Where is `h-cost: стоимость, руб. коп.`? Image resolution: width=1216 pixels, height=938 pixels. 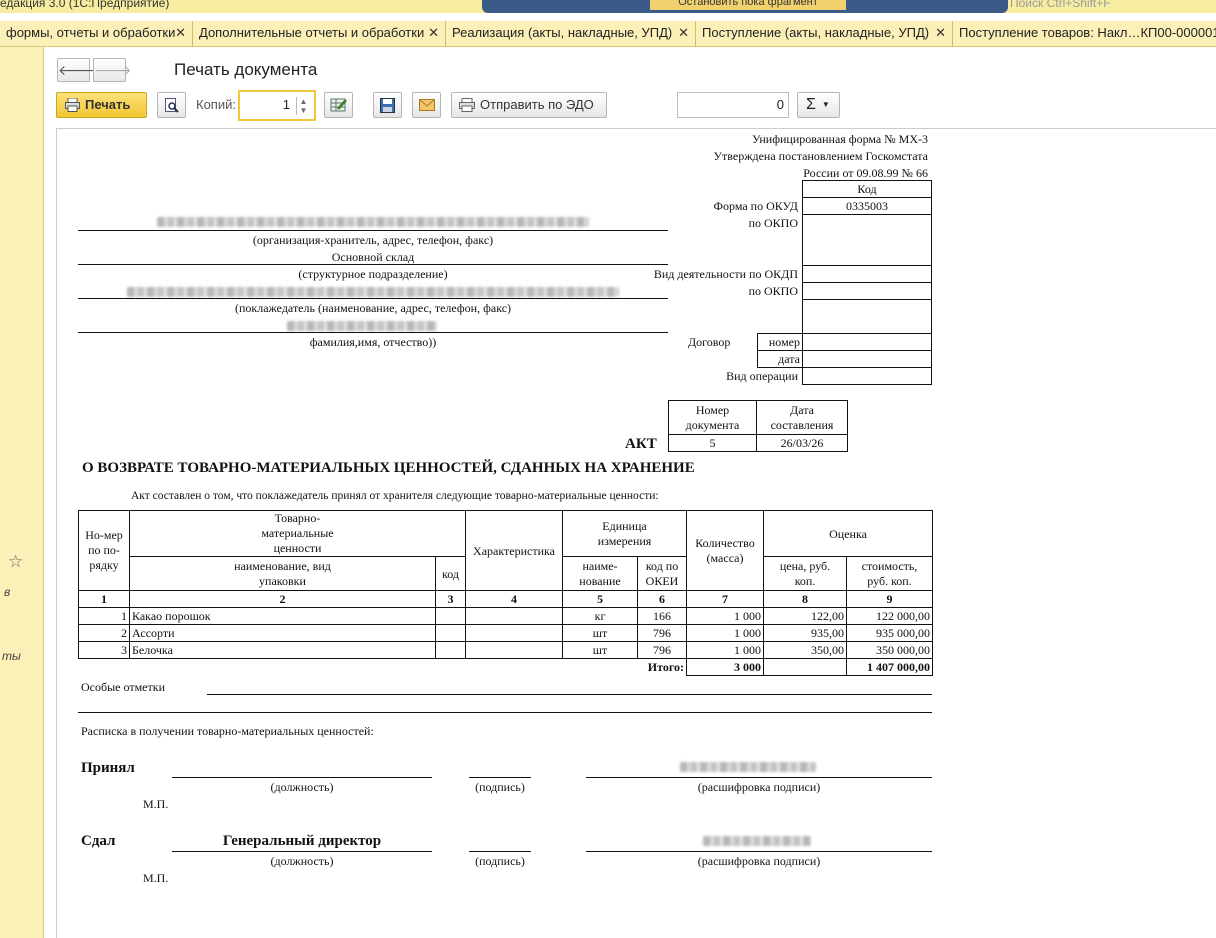 h-cost: стоимость, руб. коп. is located at coordinates (890, 573).